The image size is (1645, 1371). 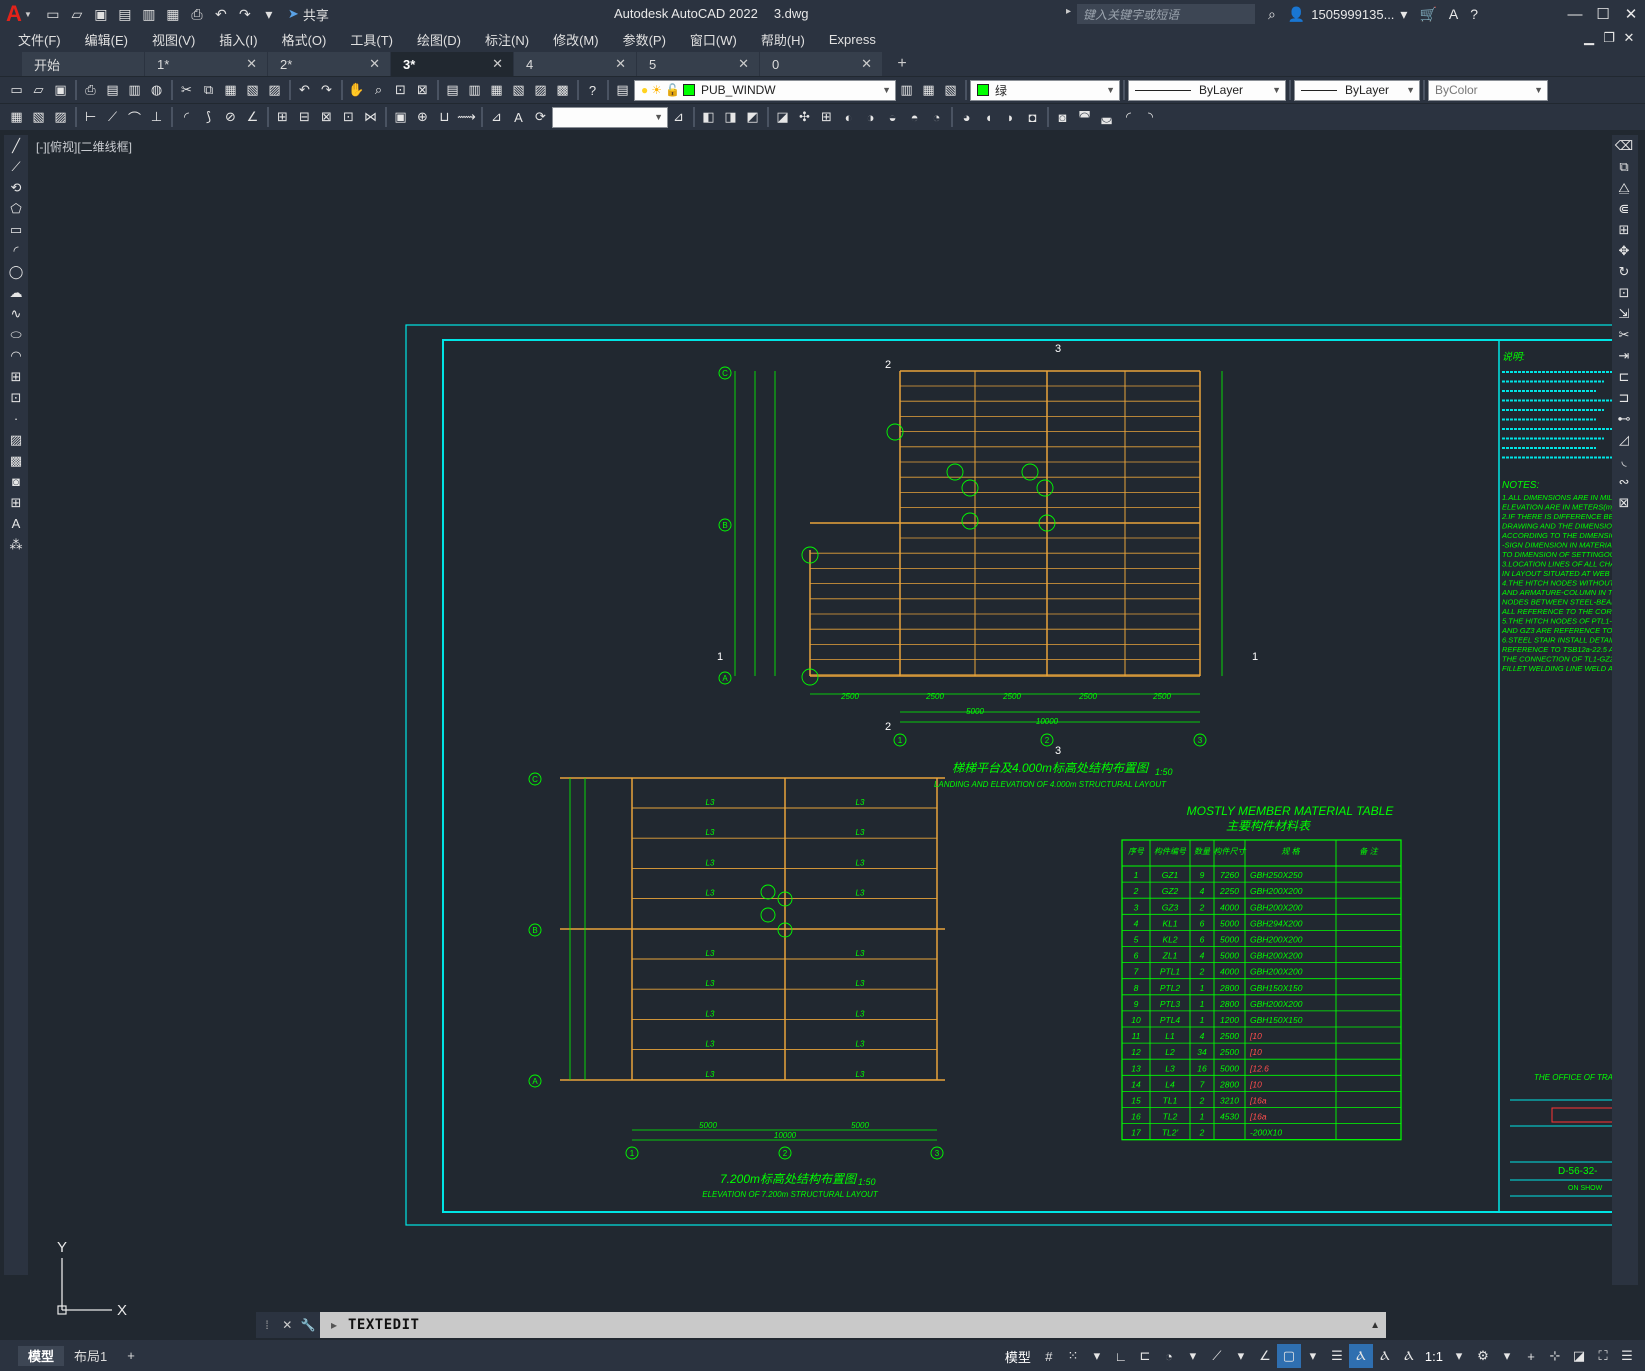 I want to click on minimize-button: —, so click(x=1575, y=14).